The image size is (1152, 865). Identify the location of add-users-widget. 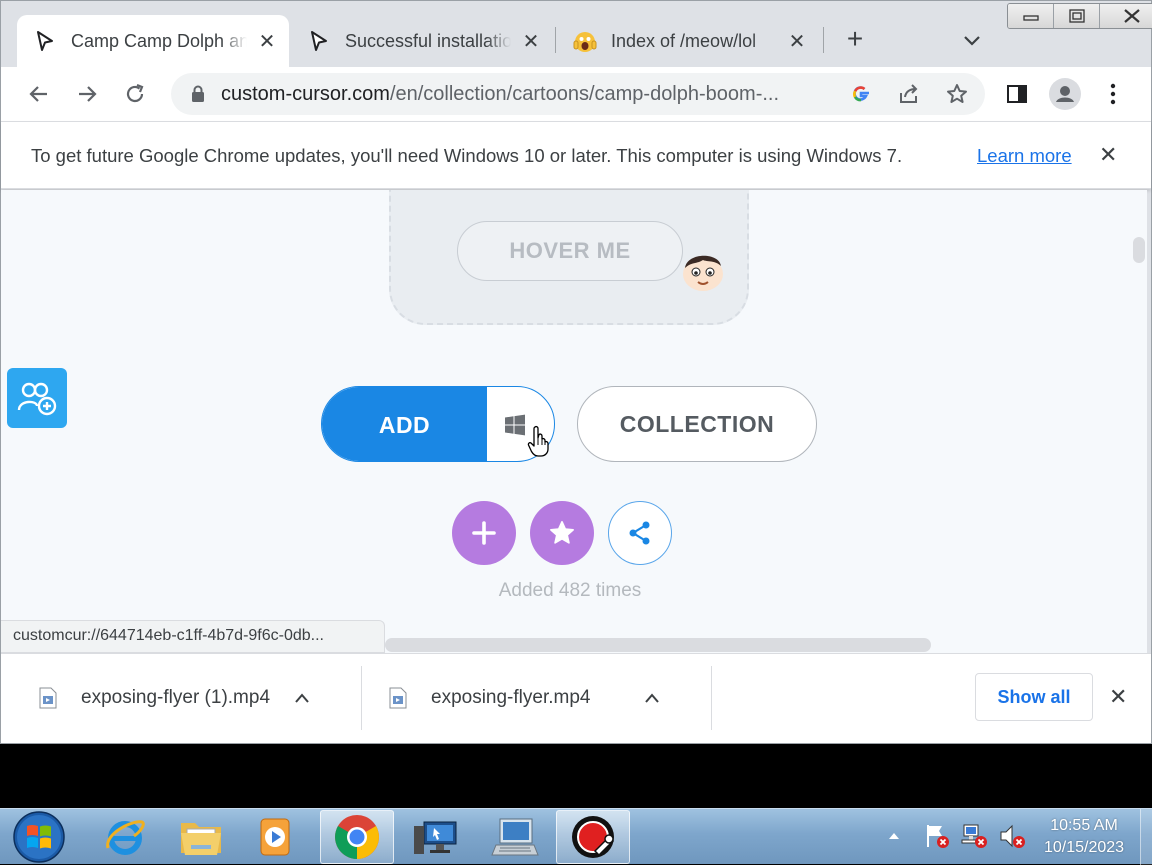
(37, 398).